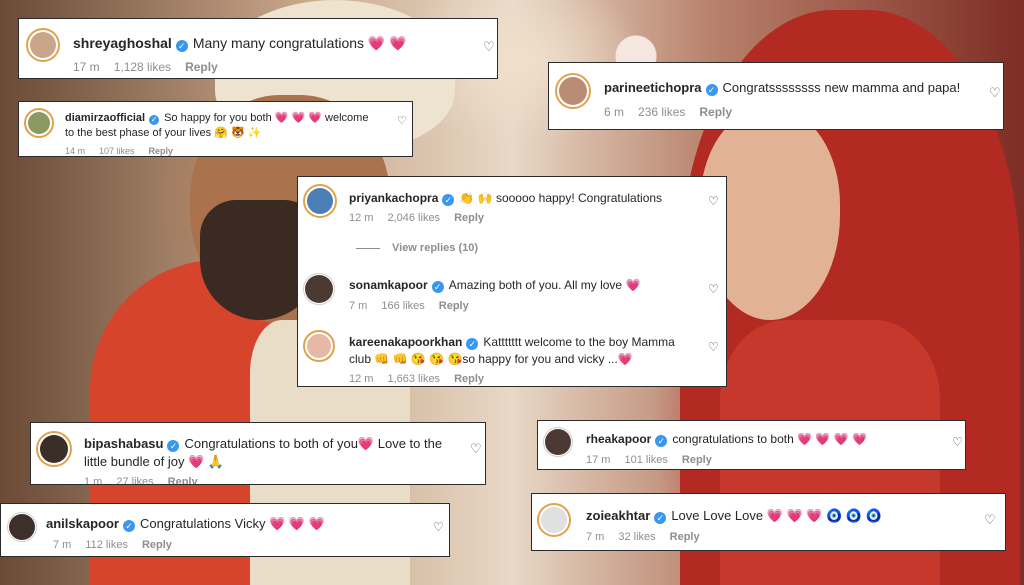 The height and width of the screenshot is (585, 1024). What do you see at coordinates (579, 342) in the screenshot?
I see `comment-text: Kattttttt welcome to the boy Mamma` at bounding box center [579, 342].